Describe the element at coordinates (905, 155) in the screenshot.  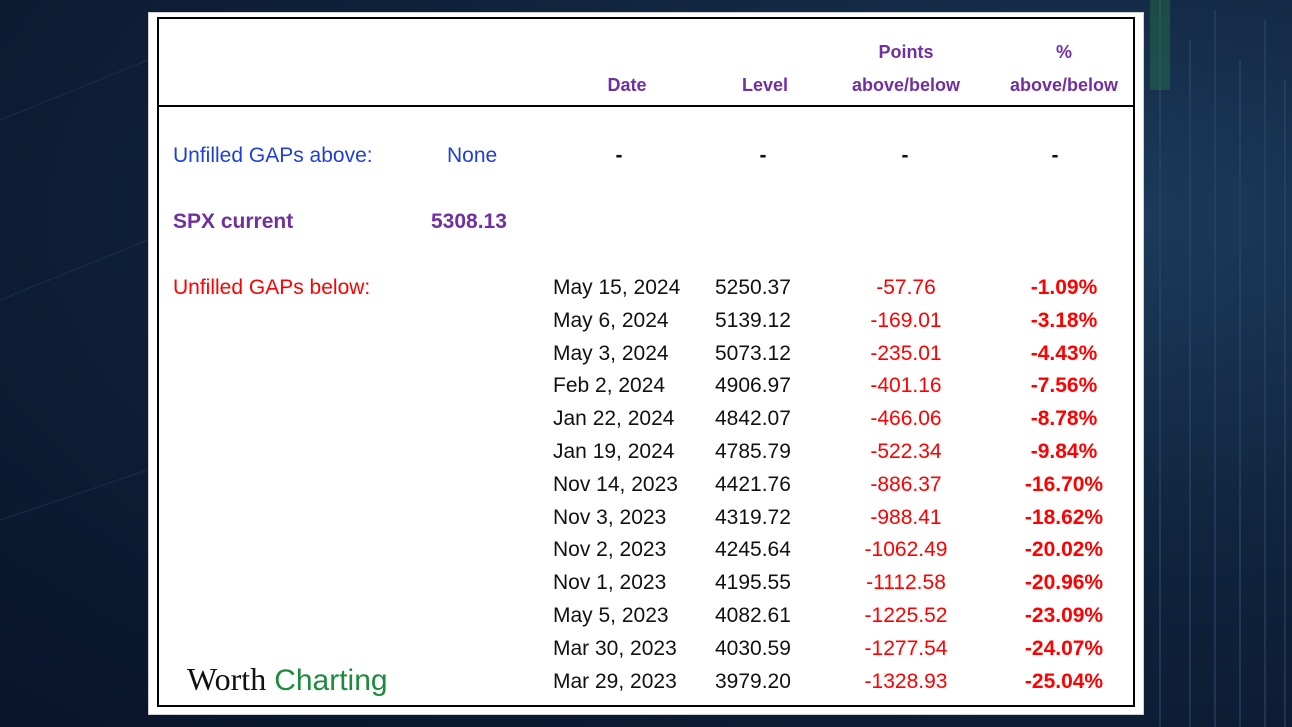
I see `gaps-above-points: -` at that location.